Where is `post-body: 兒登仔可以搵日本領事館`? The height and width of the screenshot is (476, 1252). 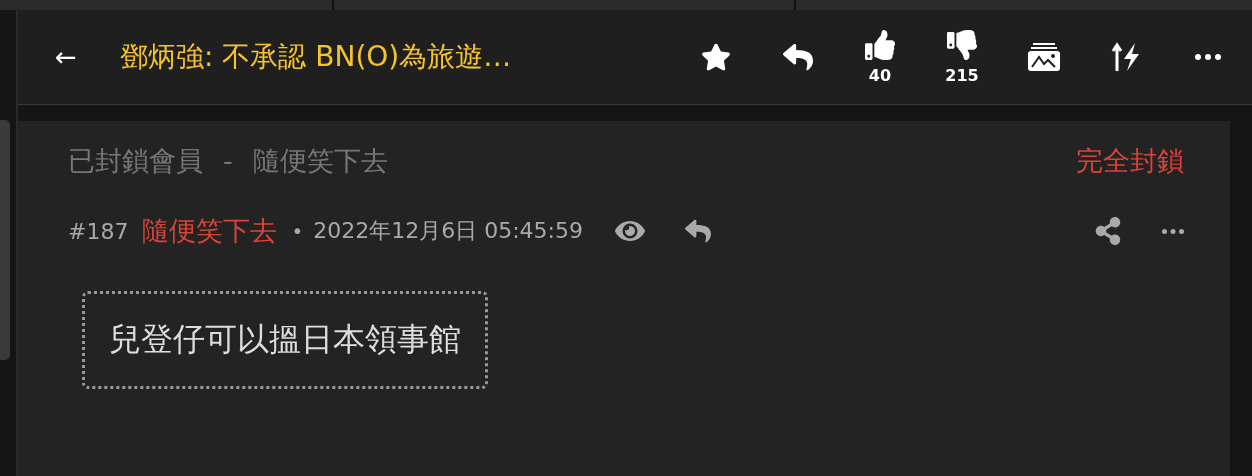
post-body: 兒登仔可以搵日本領事館 is located at coordinates (285, 340).